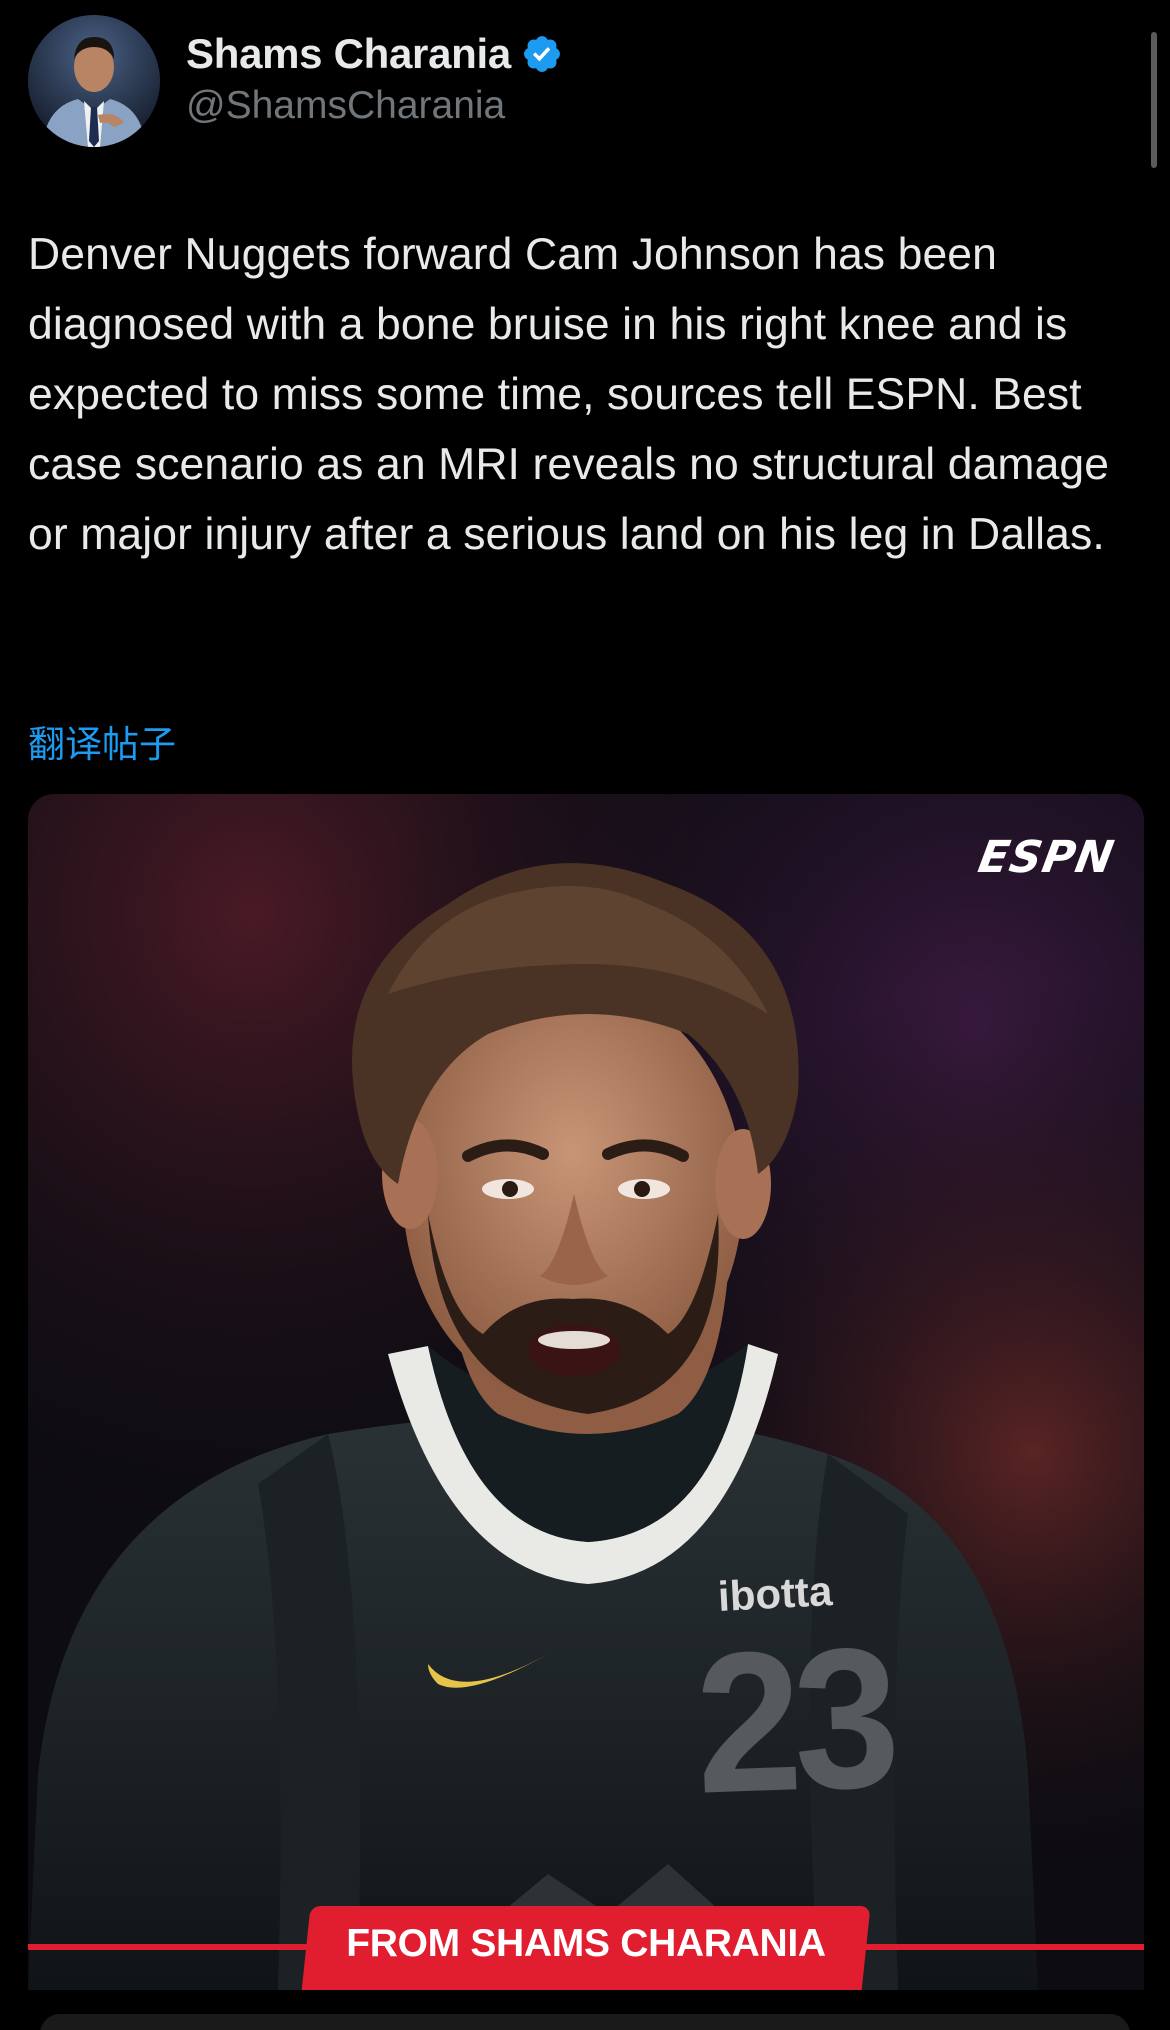  Describe the element at coordinates (585, 2022) in the screenshot. I see `reply-bar` at that location.